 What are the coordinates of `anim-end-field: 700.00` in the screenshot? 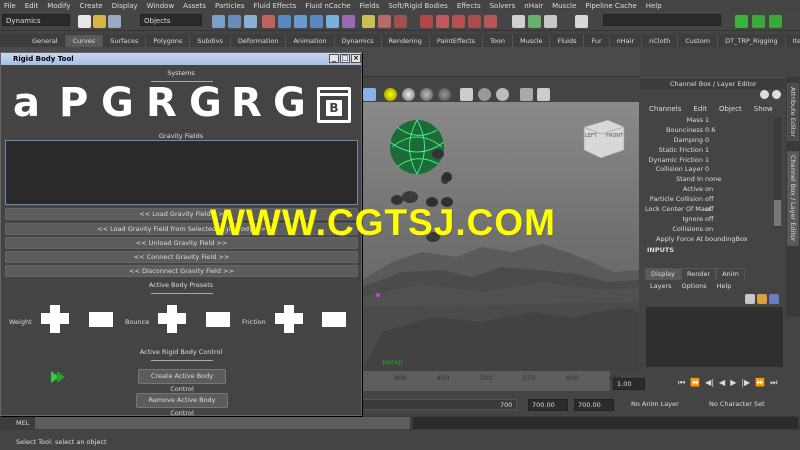 It's located at (548, 405).